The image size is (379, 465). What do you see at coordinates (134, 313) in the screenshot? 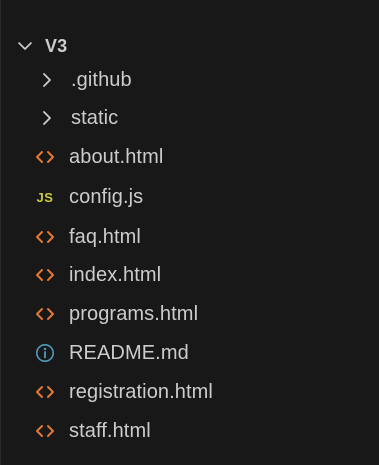
I see `file-label: programs.html` at bounding box center [134, 313].